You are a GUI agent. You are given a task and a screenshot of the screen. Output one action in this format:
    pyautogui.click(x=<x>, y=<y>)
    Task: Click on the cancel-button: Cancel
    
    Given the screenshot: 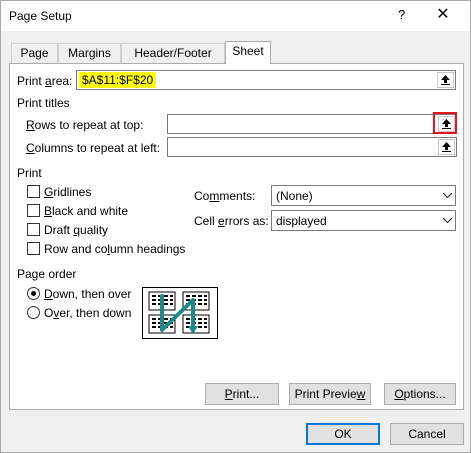 What is the action you would take?
    pyautogui.click(x=427, y=434)
    